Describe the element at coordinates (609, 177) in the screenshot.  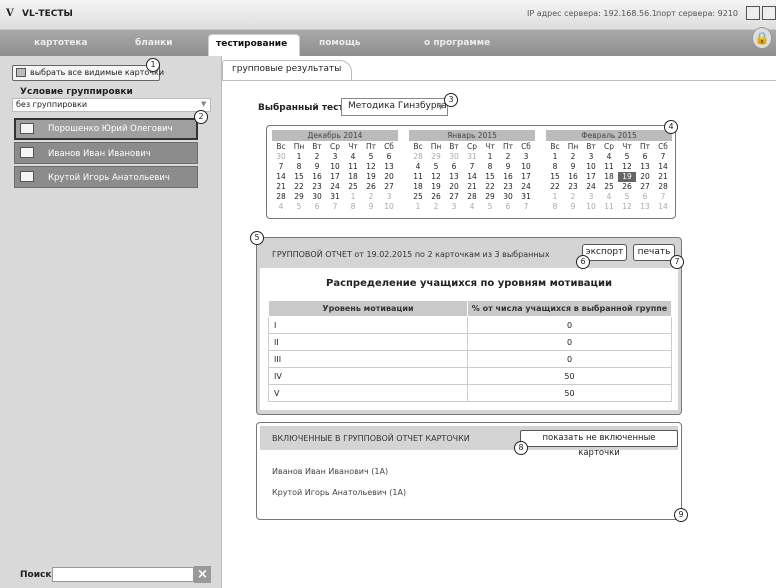
I see `calendar-day: 18` at that location.